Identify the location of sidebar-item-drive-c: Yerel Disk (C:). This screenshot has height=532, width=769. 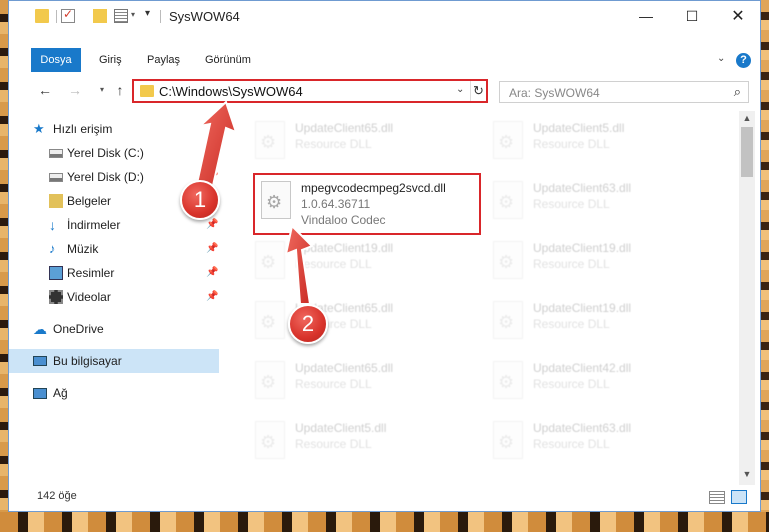
(114, 153).